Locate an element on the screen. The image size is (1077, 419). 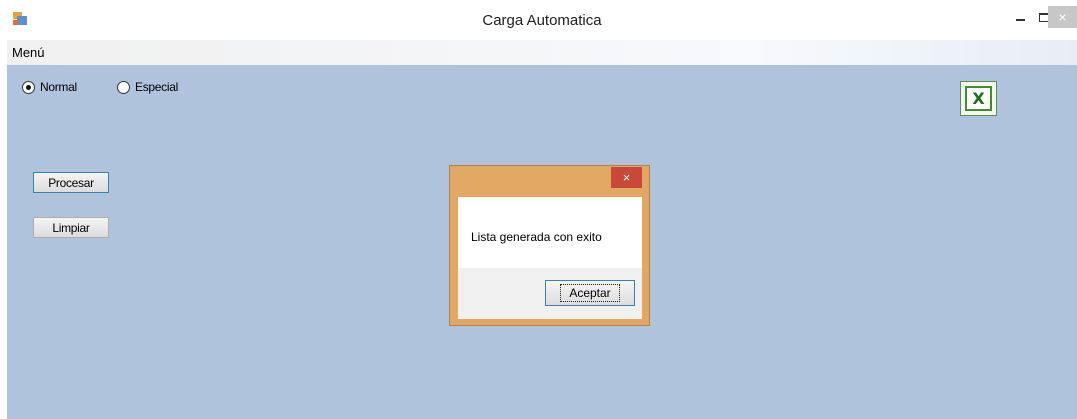
radio-especial-label: Especial is located at coordinates (156, 87).